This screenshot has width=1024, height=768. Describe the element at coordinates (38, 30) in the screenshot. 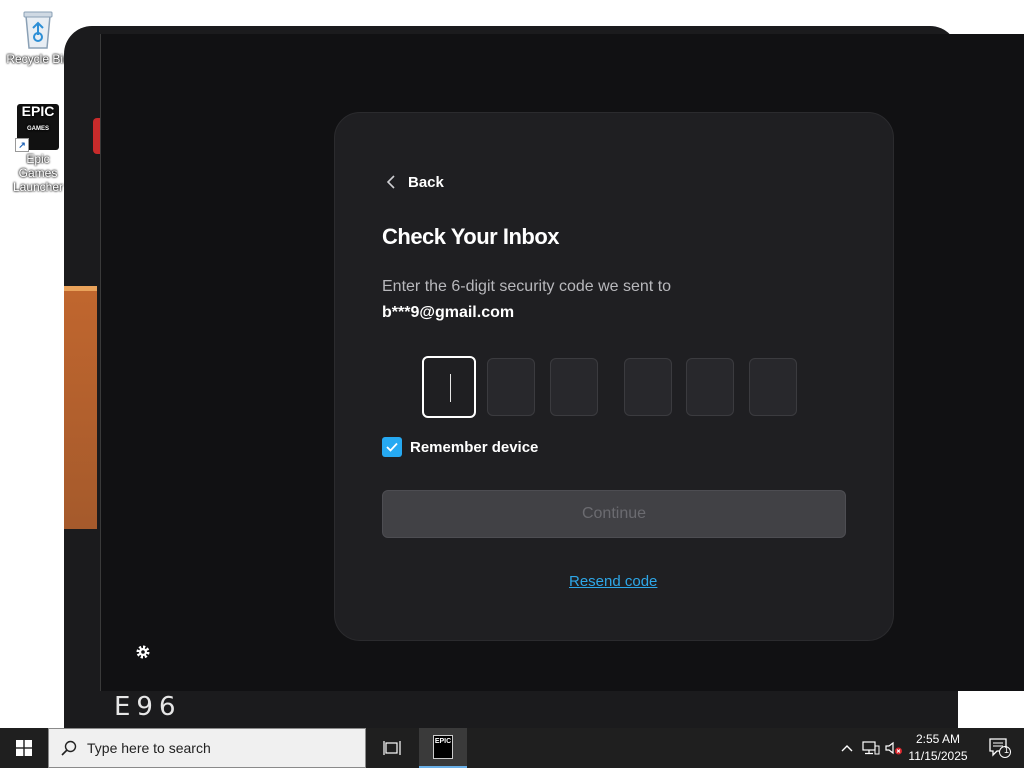

I see `recycle-bin-icon` at that location.